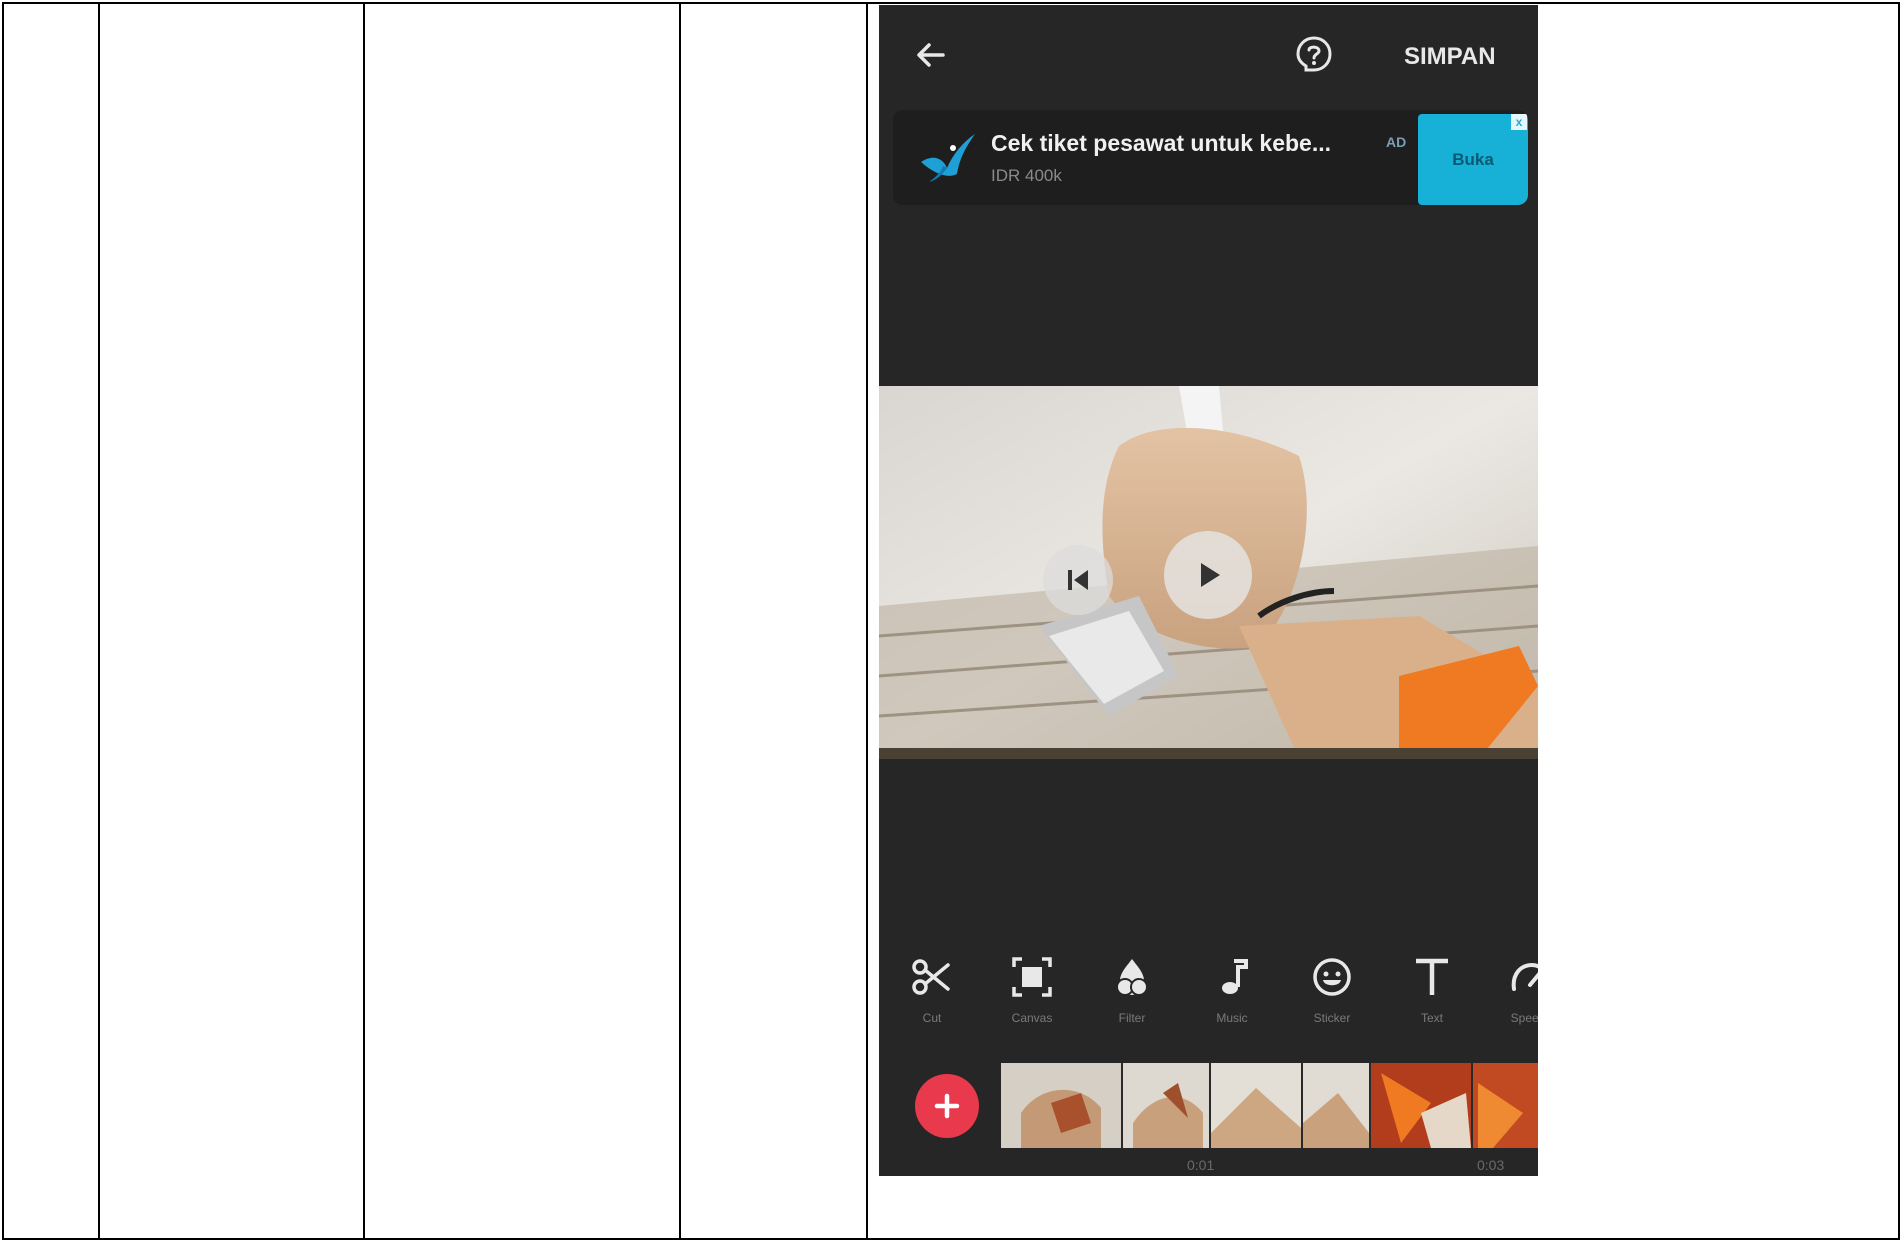 The width and height of the screenshot is (1902, 1243). What do you see at coordinates (1032, 1018) in the screenshot?
I see `tool-label: Canvas` at bounding box center [1032, 1018].